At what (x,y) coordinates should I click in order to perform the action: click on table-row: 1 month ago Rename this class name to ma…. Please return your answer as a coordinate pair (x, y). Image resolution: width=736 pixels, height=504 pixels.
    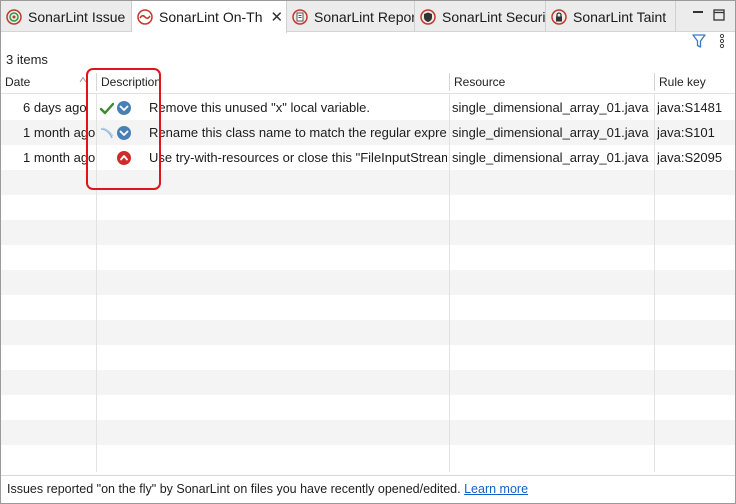
    Looking at the image, I should click on (368, 132).